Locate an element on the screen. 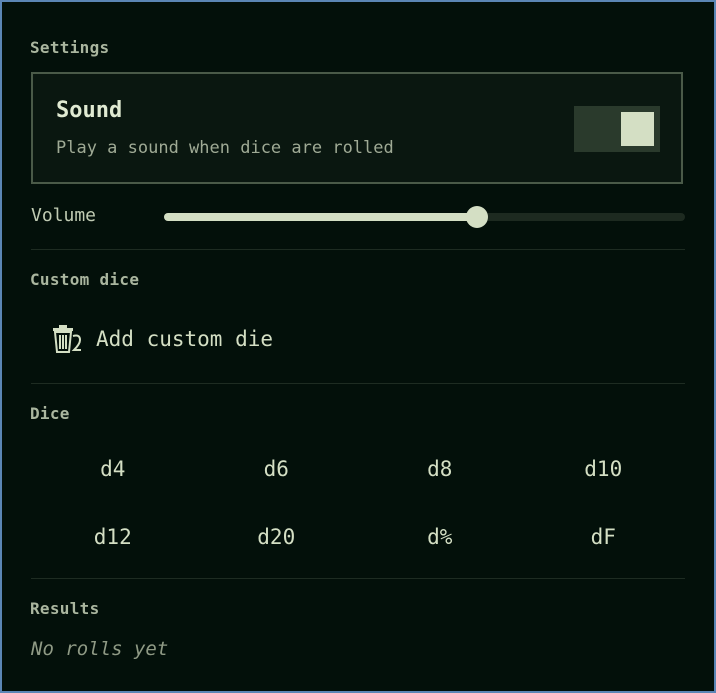 The height and width of the screenshot is (693, 716). die-button-fudge: dF is located at coordinates (604, 537).